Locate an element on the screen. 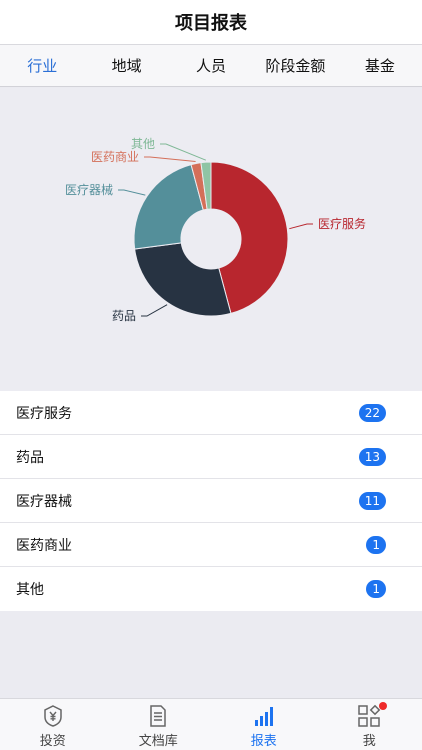  count-badge: 11 is located at coordinates (372, 500).